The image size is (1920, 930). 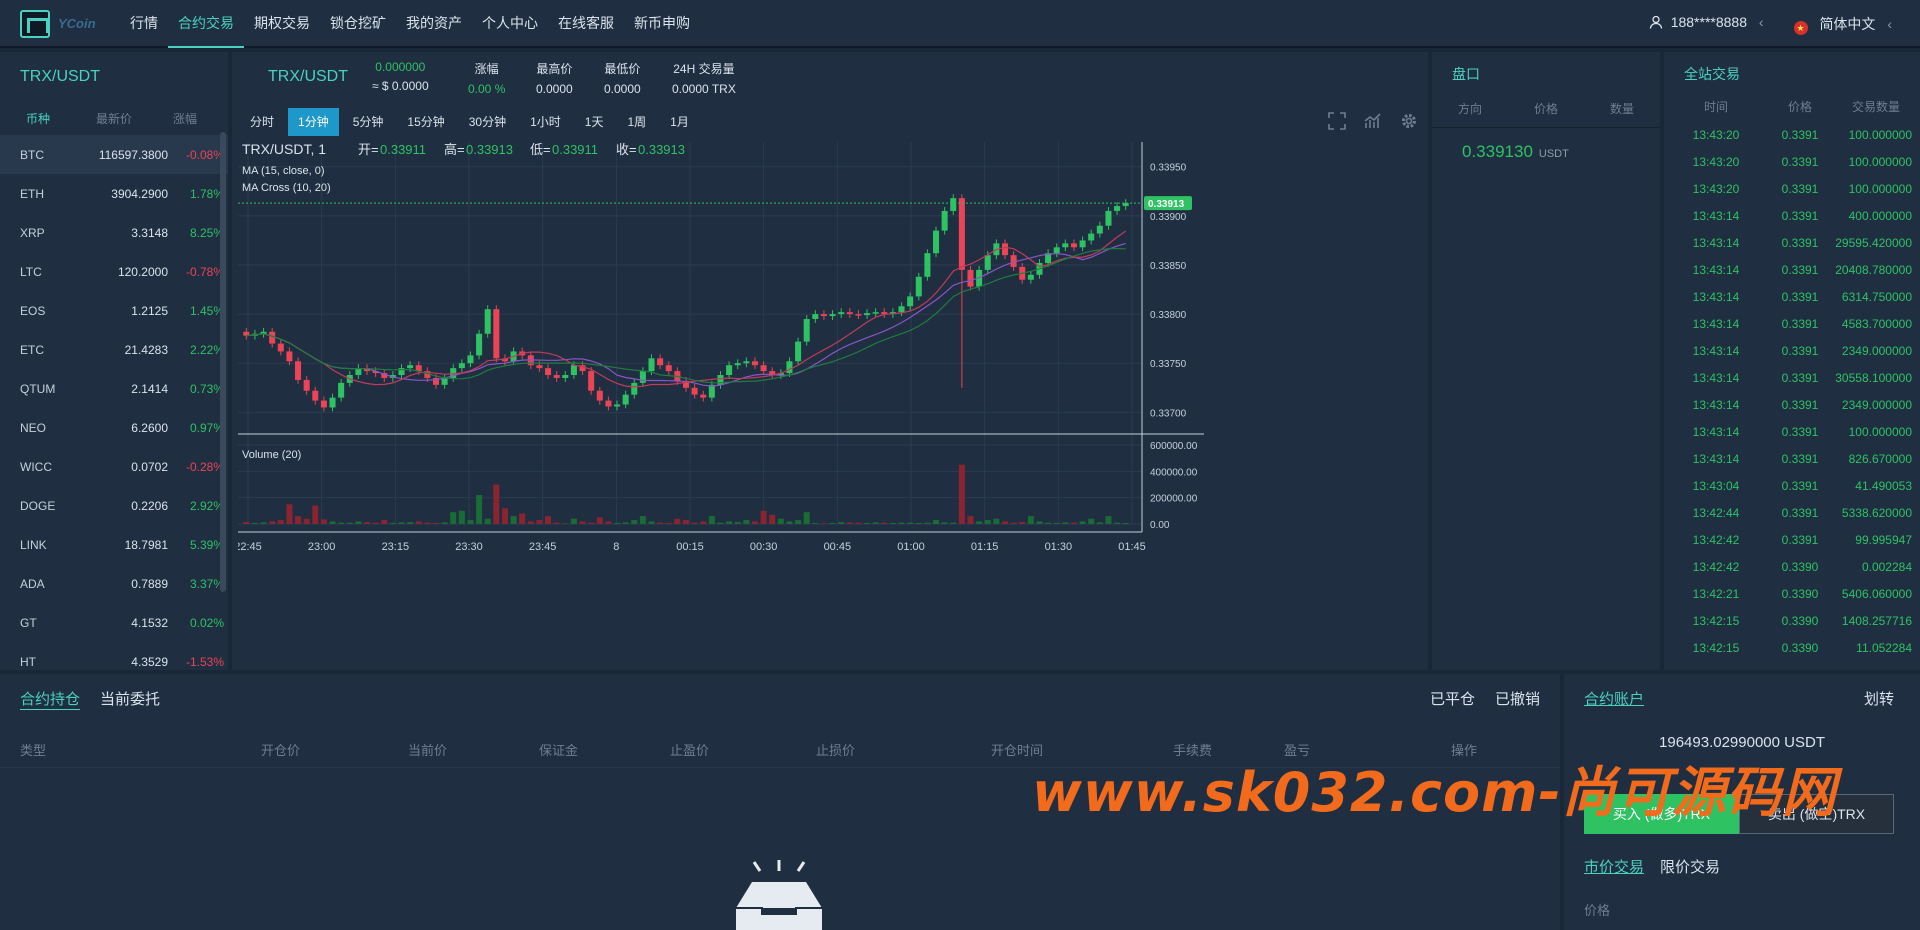 What do you see at coordinates (114, 118) in the screenshot?
I see `col-last-price: 最新价` at bounding box center [114, 118].